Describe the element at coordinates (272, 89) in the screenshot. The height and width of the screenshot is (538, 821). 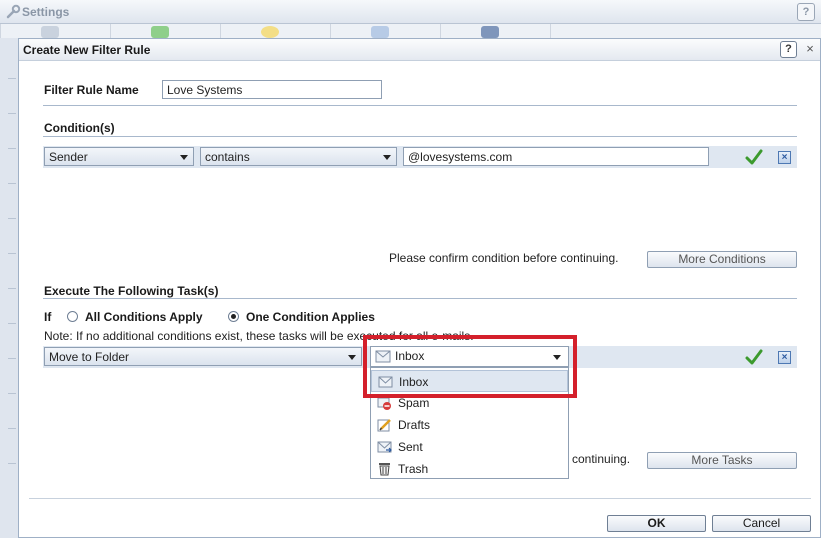
I see `filter-rule-name-input: Love Systems` at that location.